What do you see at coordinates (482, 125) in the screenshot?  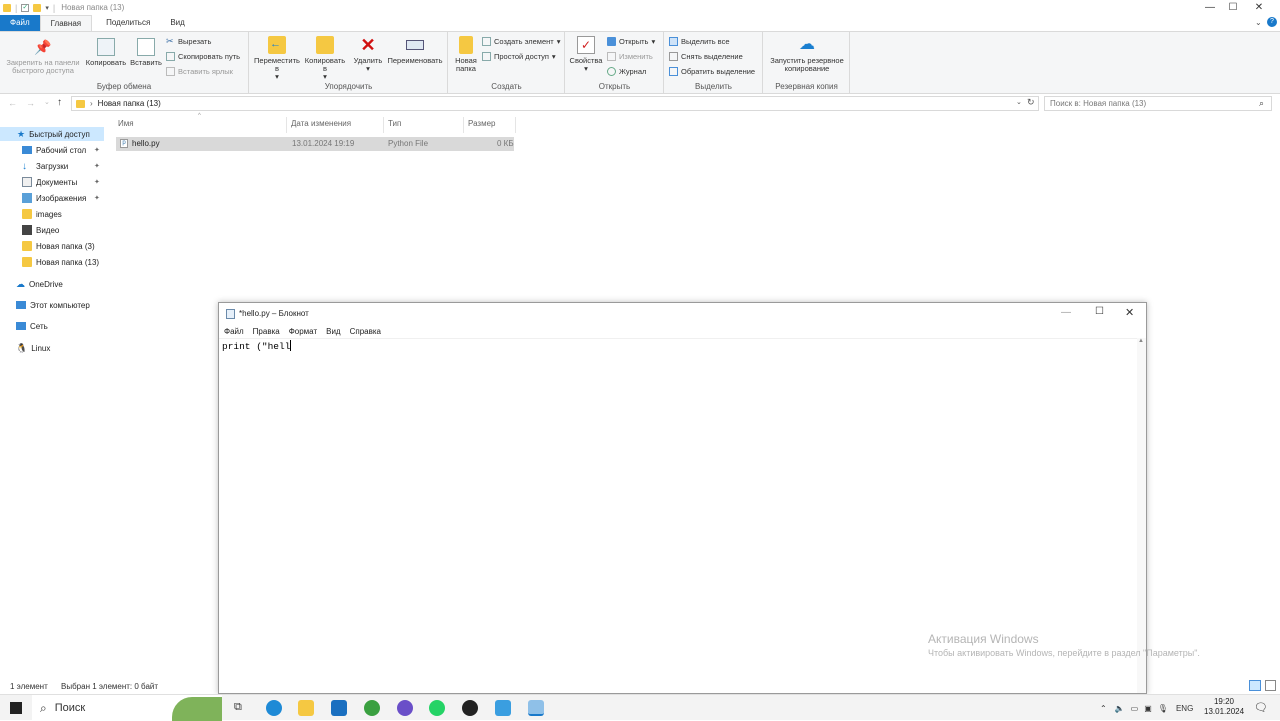 I see `column-header-size: Размер` at bounding box center [482, 125].